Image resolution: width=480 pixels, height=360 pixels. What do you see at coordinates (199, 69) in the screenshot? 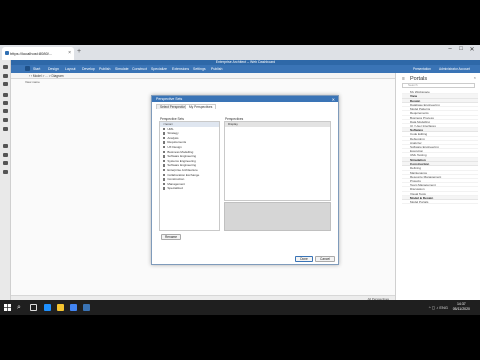
I see `menu-settings: Settings` at bounding box center [199, 69].